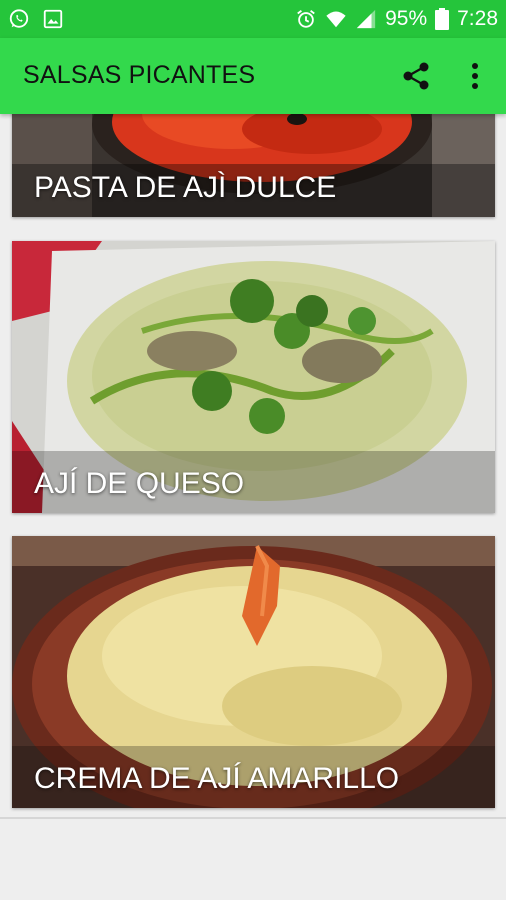  Describe the element at coordinates (217, 778) in the screenshot. I see `recipe-title: CREMA DE AJÍ AMARILLO` at that location.